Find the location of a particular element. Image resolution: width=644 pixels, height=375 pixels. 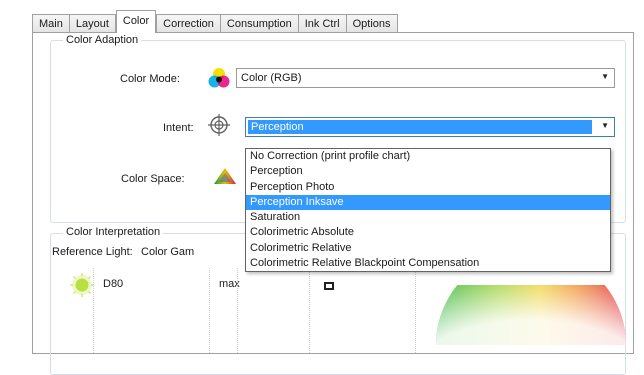

crosshair-marker-icon is located at coordinates (329, 286).